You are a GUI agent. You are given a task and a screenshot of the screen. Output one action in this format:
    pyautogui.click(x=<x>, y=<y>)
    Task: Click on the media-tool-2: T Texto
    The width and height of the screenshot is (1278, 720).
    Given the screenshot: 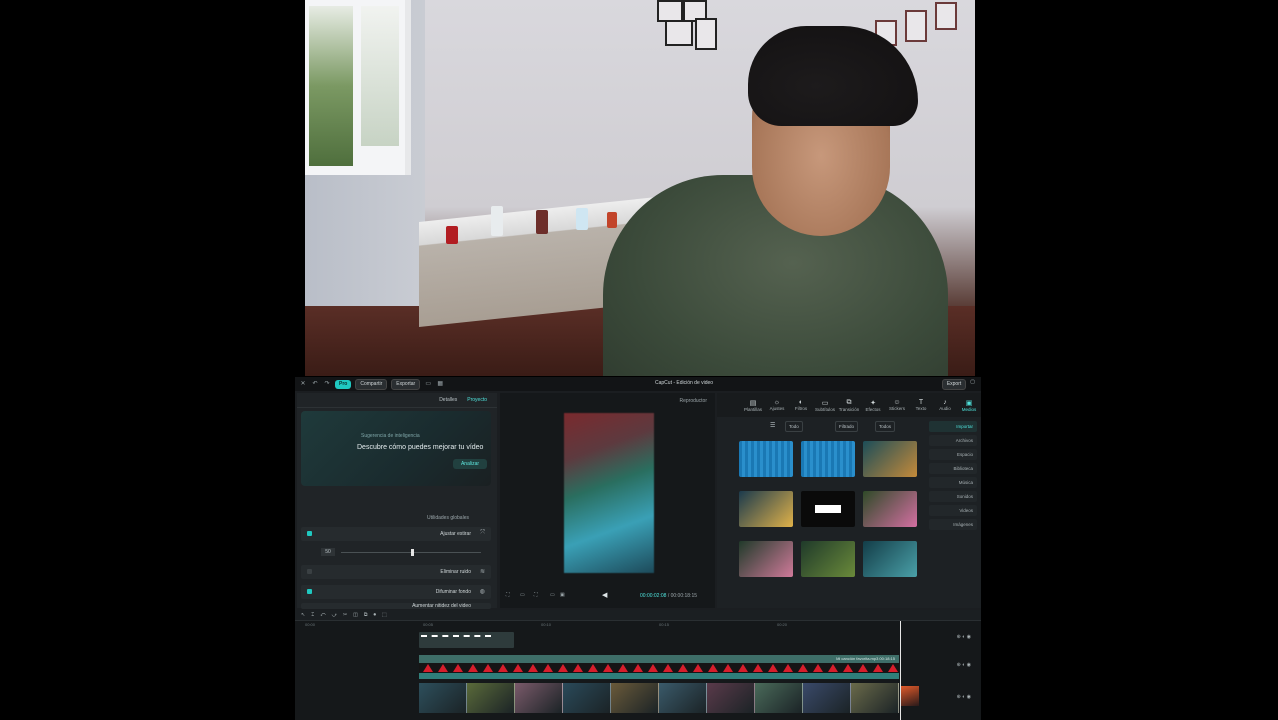 What is the action you would take?
    pyautogui.click(x=921, y=405)
    